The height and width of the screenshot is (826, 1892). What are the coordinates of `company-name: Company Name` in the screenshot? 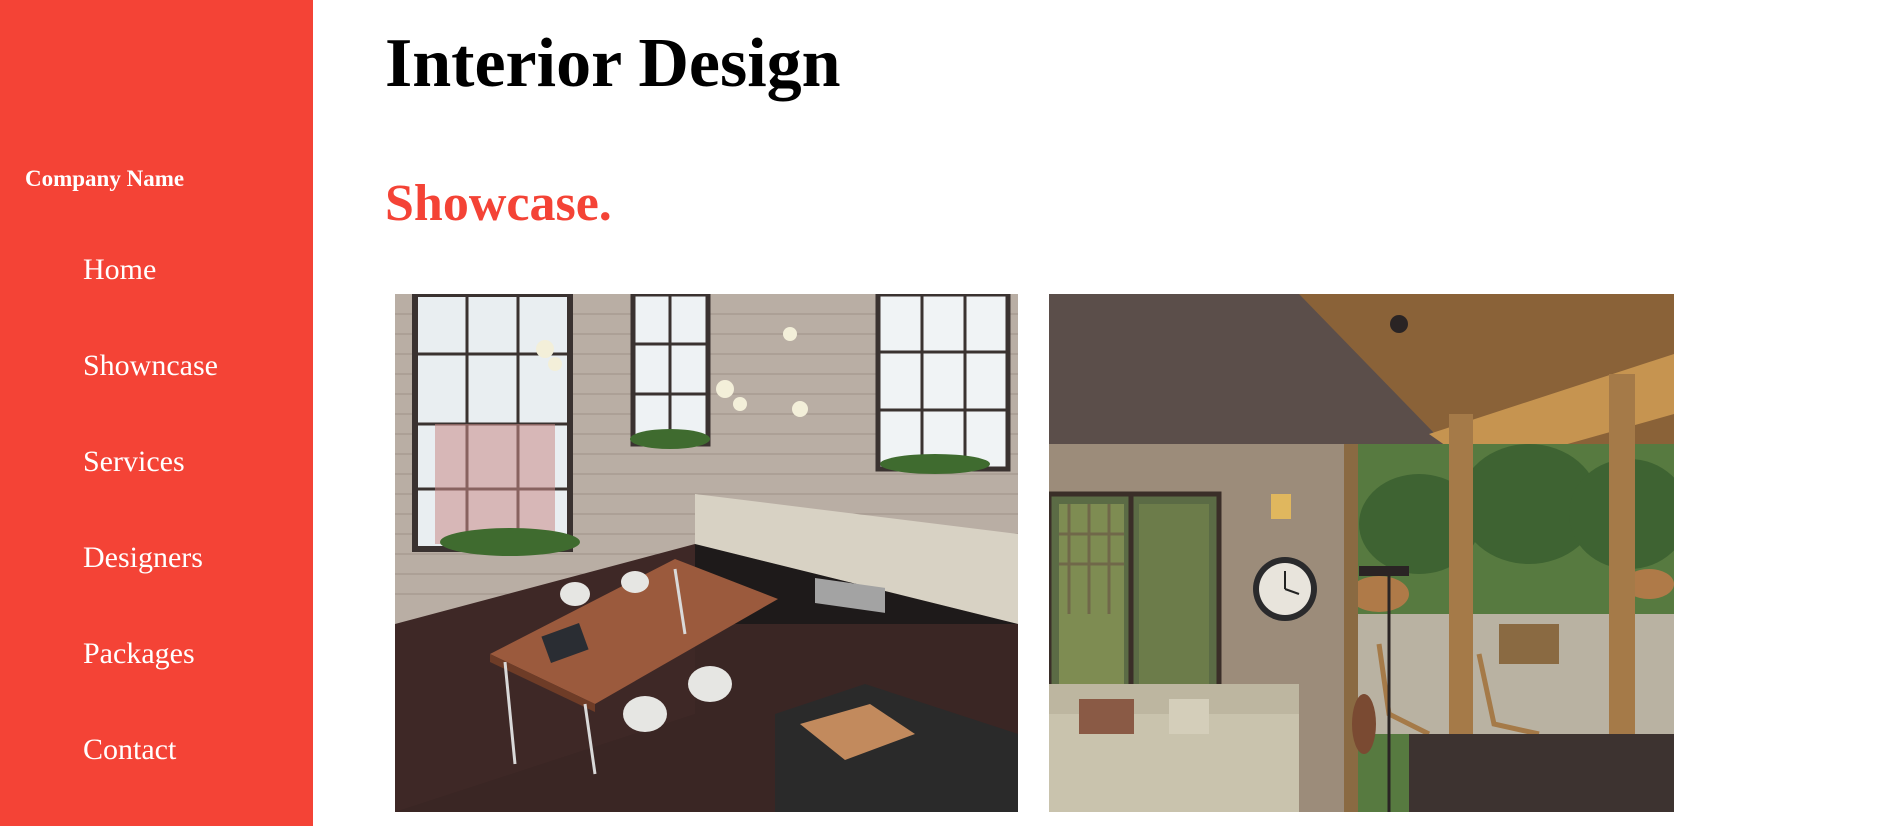 It's located at (105, 178).